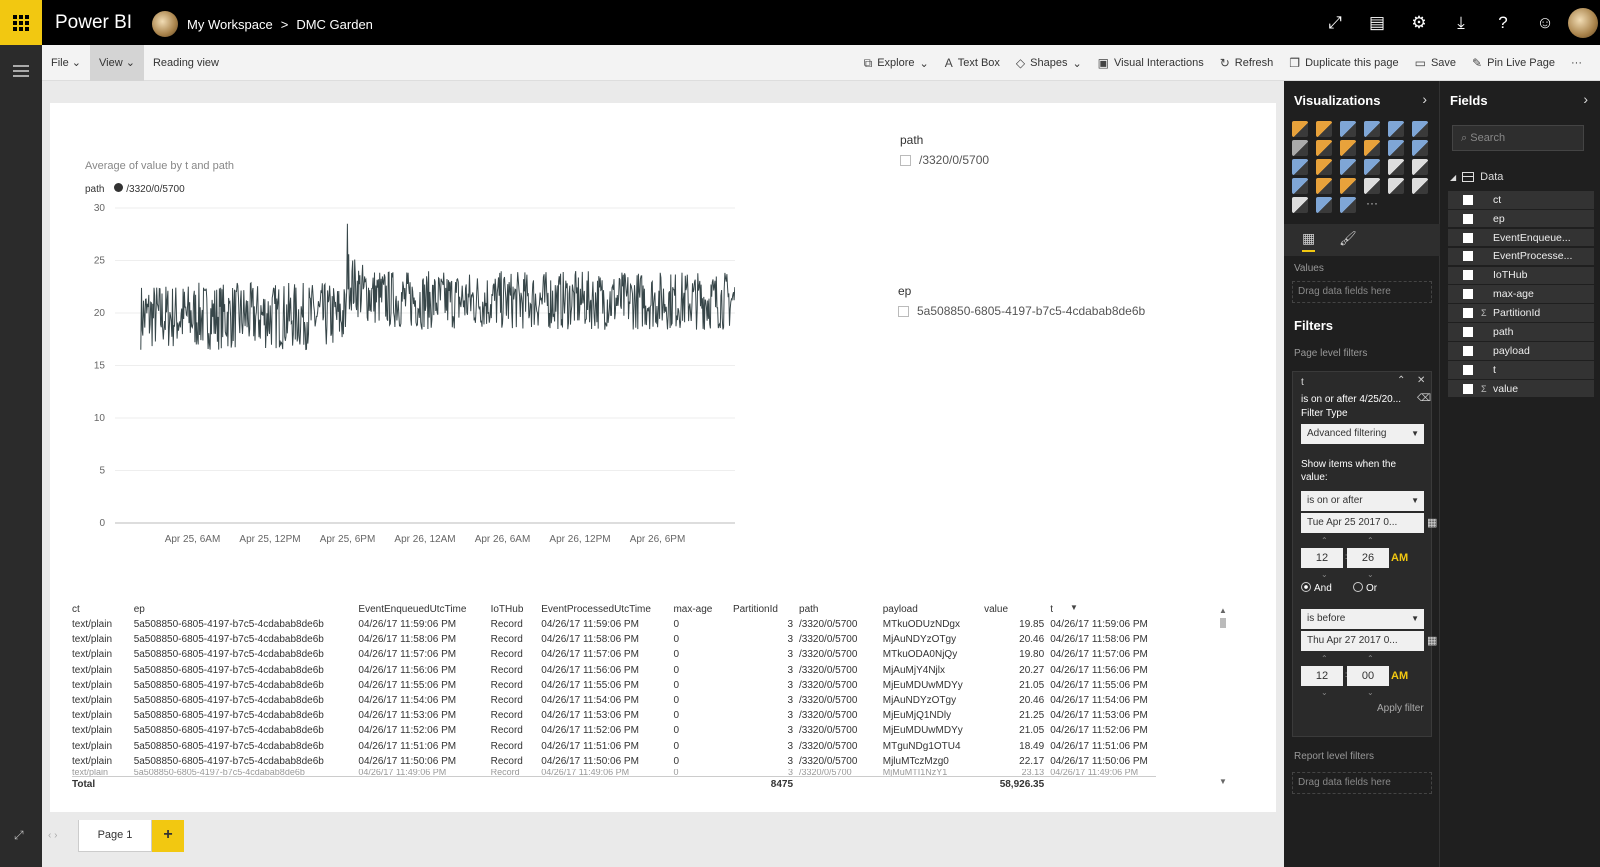  Describe the element at coordinates (1223, 623) in the screenshot. I see `scroll-thumb` at that location.